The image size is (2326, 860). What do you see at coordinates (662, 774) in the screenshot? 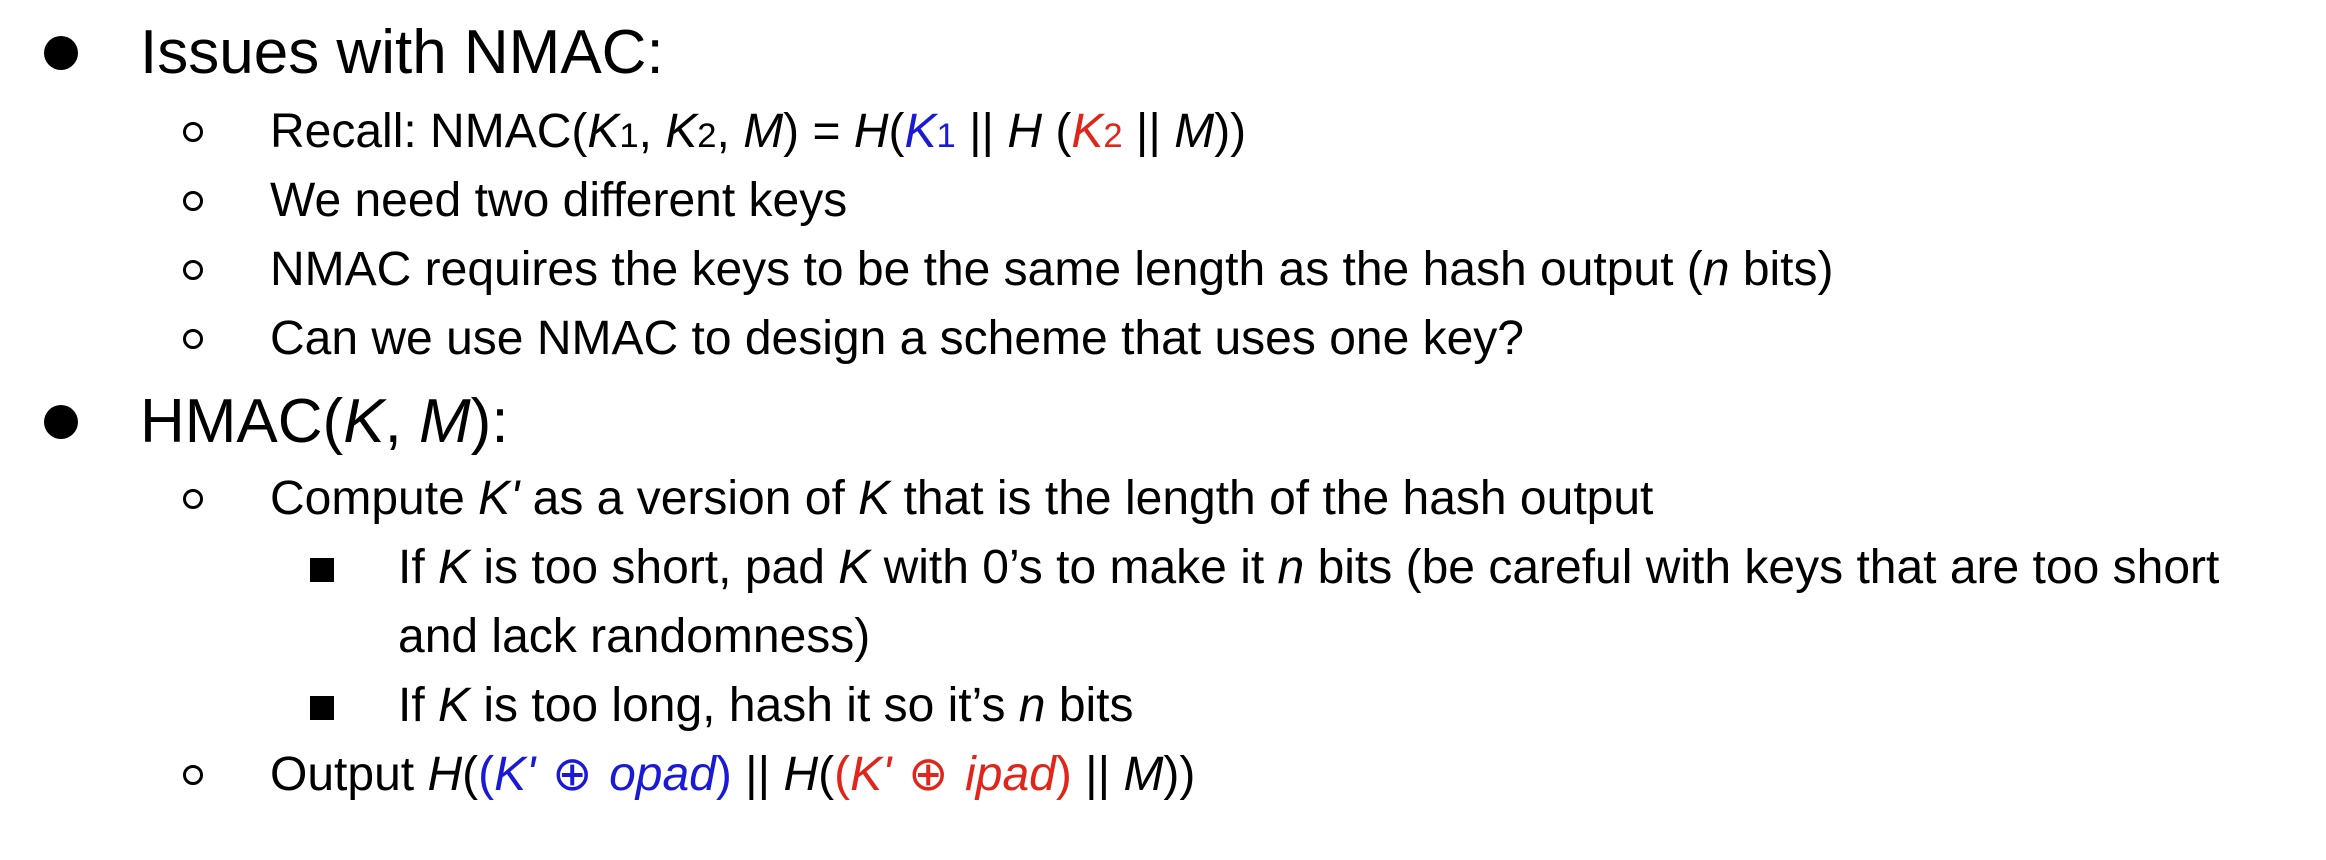
I see `opad: opad` at bounding box center [662, 774].